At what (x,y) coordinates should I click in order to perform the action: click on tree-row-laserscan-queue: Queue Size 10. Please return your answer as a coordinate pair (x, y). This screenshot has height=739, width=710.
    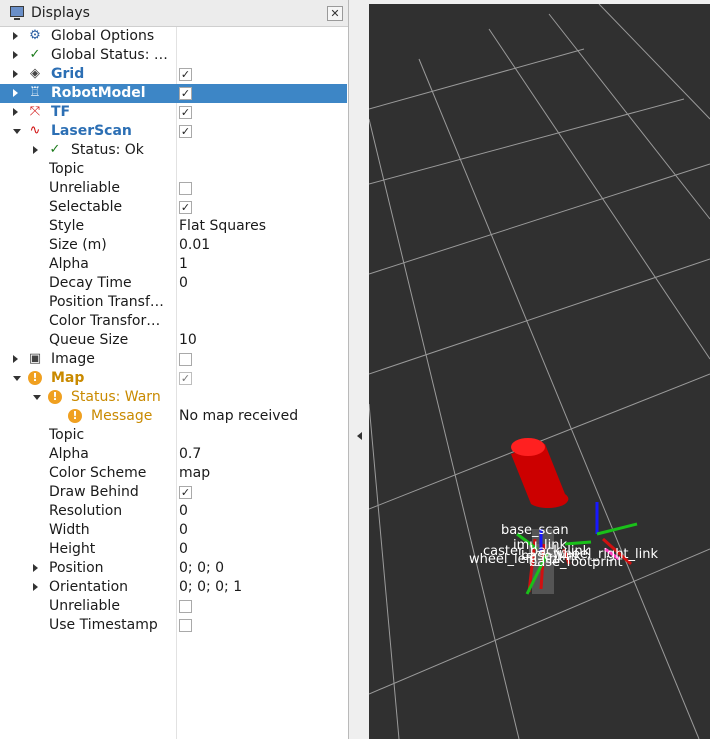
    Looking at the image, I should click on (173, 340).